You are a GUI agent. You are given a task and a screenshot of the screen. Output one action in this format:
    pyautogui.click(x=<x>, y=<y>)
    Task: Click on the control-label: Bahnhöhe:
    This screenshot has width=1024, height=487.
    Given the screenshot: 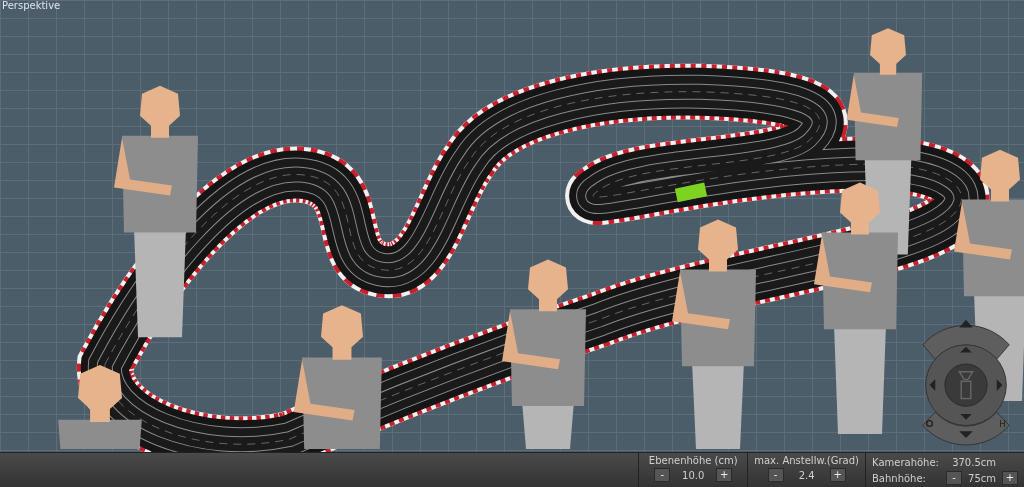 What is the action you would take?
    pyautogui.click(x=899, y=478)
    